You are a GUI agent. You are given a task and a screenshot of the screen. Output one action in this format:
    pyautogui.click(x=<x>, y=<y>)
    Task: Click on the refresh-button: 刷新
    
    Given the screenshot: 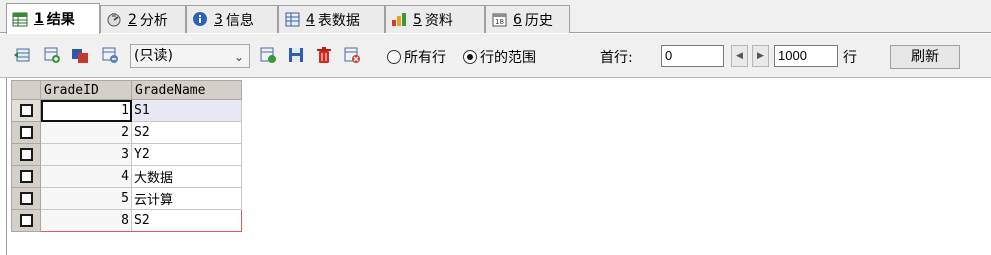 What is the action you would take?
    pyautogui.click(x=925, y=57)
    